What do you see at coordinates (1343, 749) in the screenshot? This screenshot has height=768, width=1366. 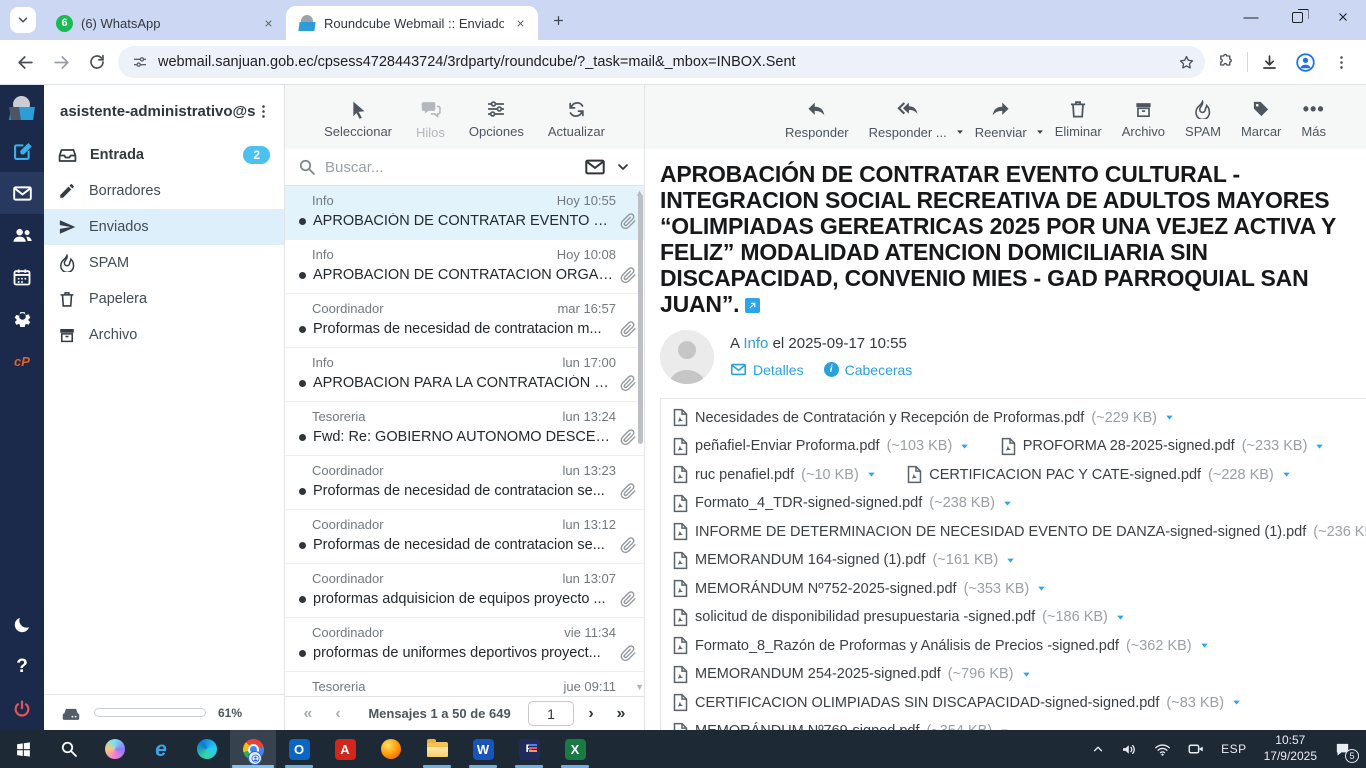 I see `notifications-icon: 5` at bounding box center [1343, 749].